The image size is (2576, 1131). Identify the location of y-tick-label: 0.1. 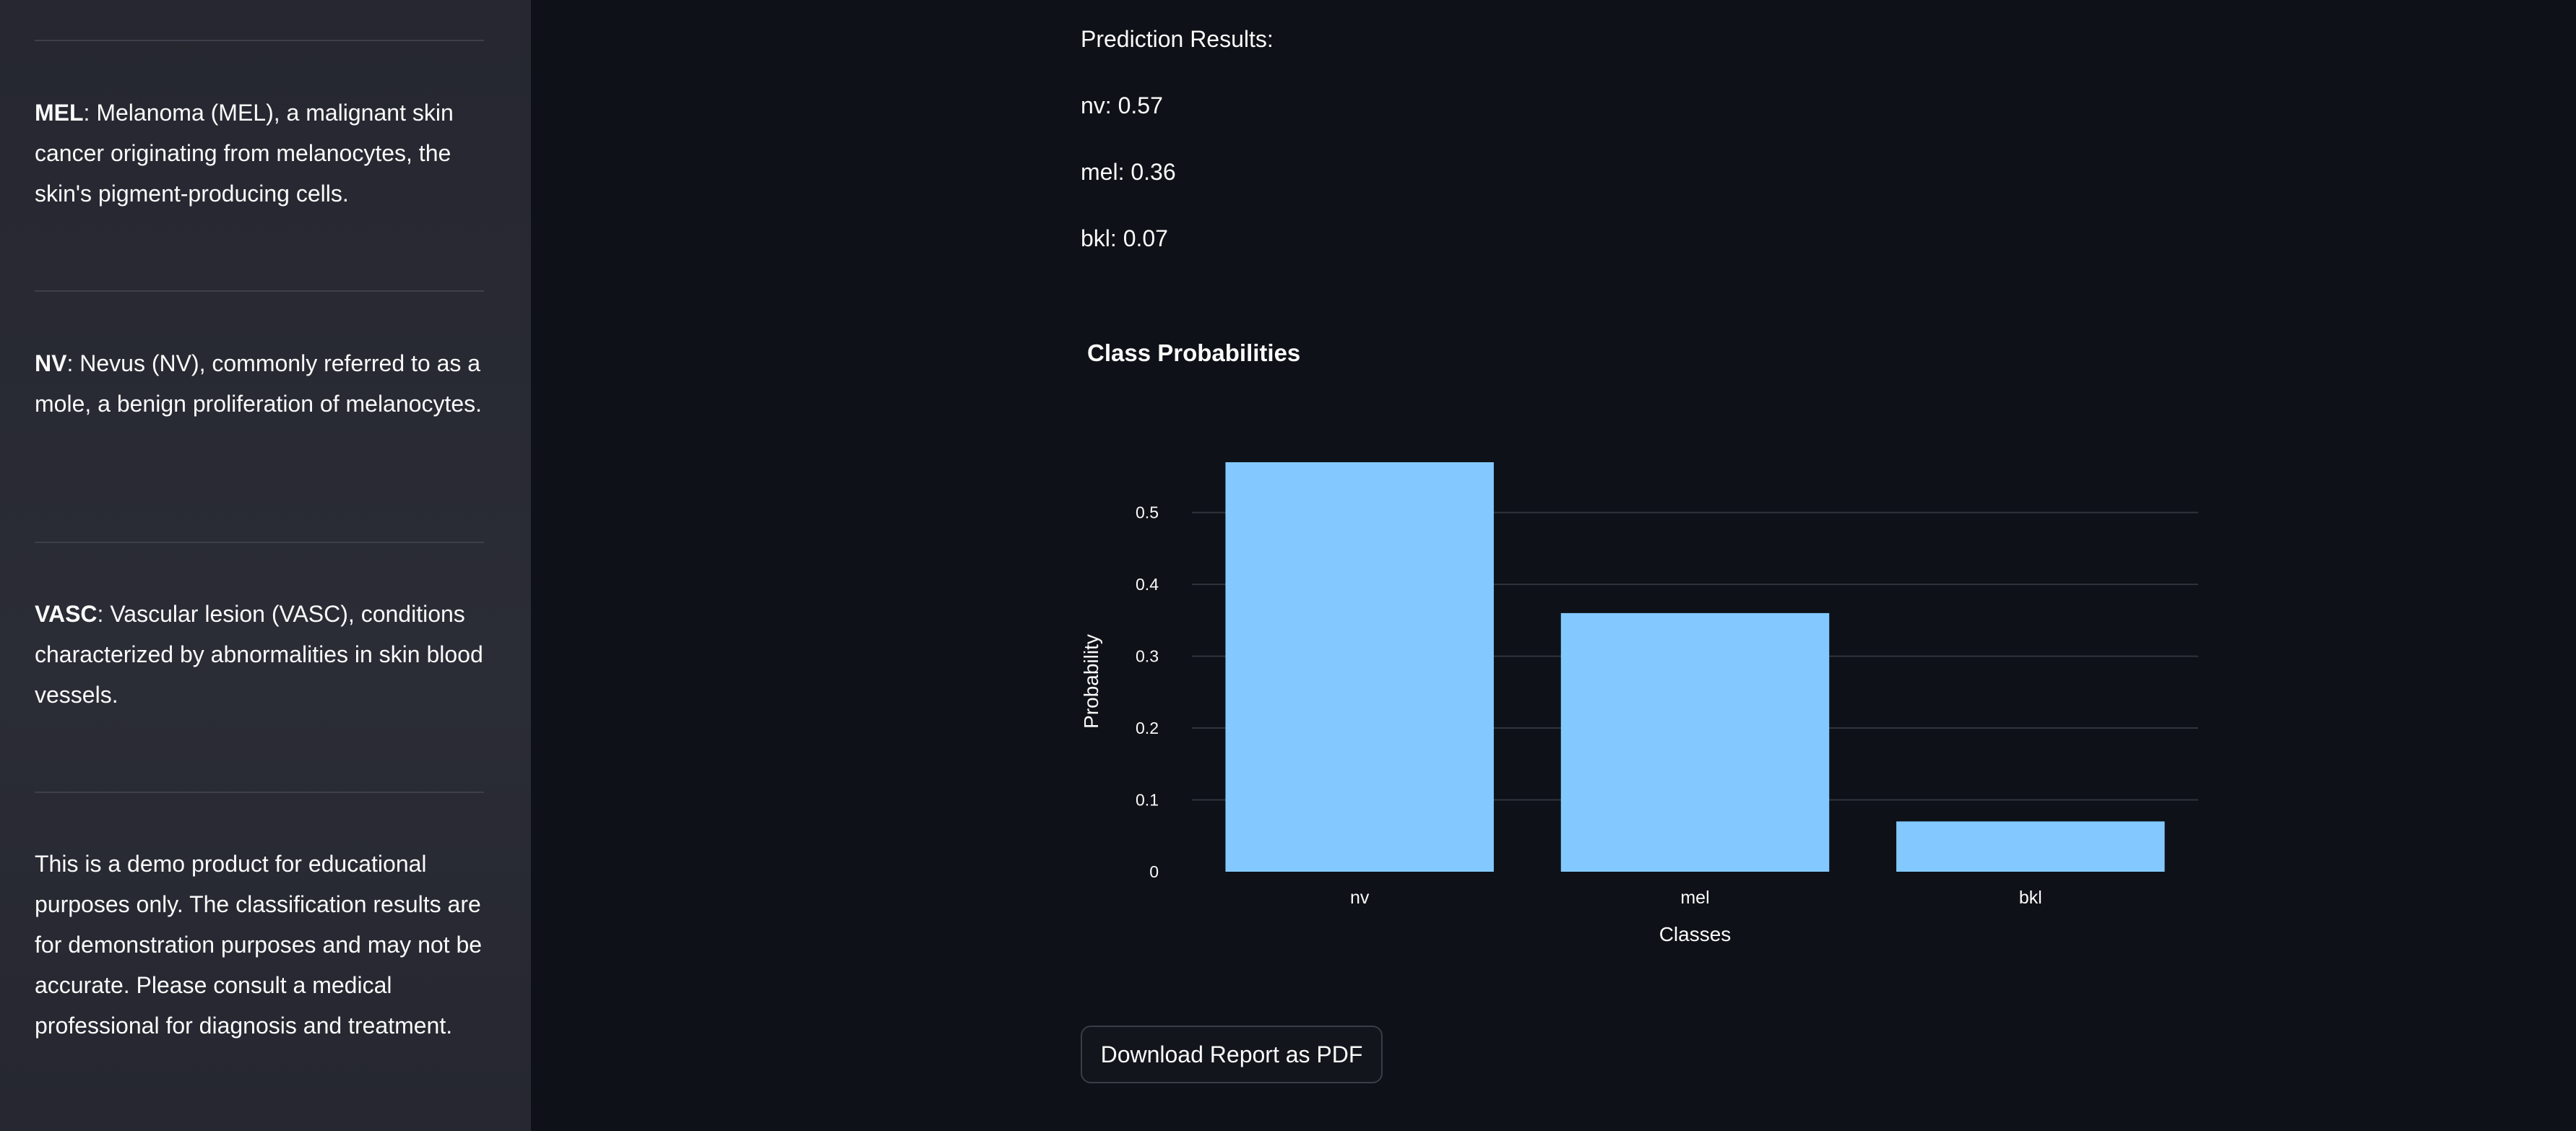
(1147, 800).